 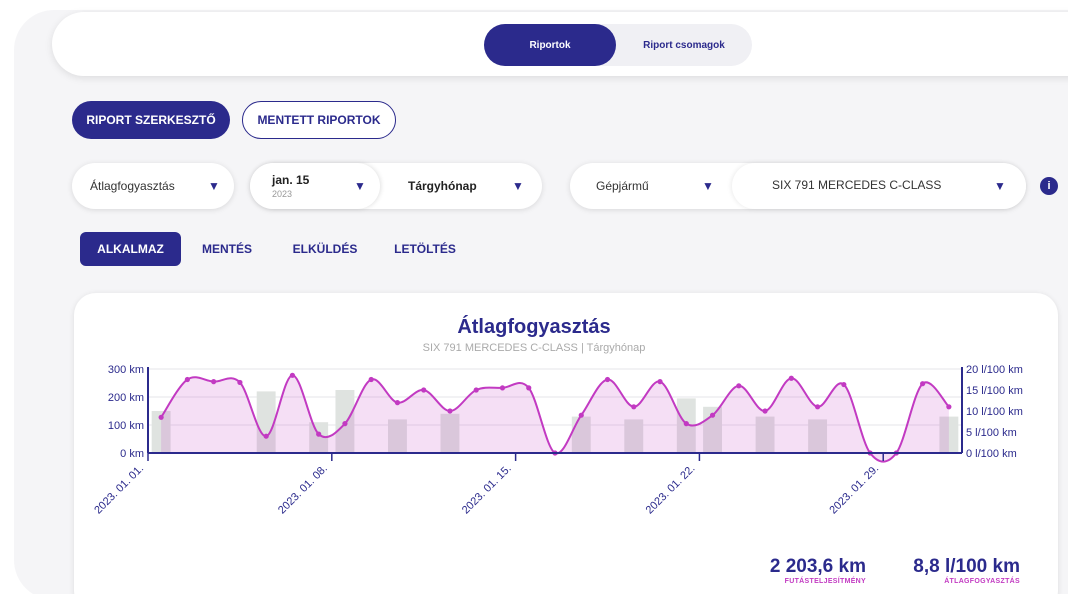 What do you see at coordinates (994, 412) in the screenshot?
I see `y-right-tick-label: 10 l/100 km` at bounding box center [994, 412].